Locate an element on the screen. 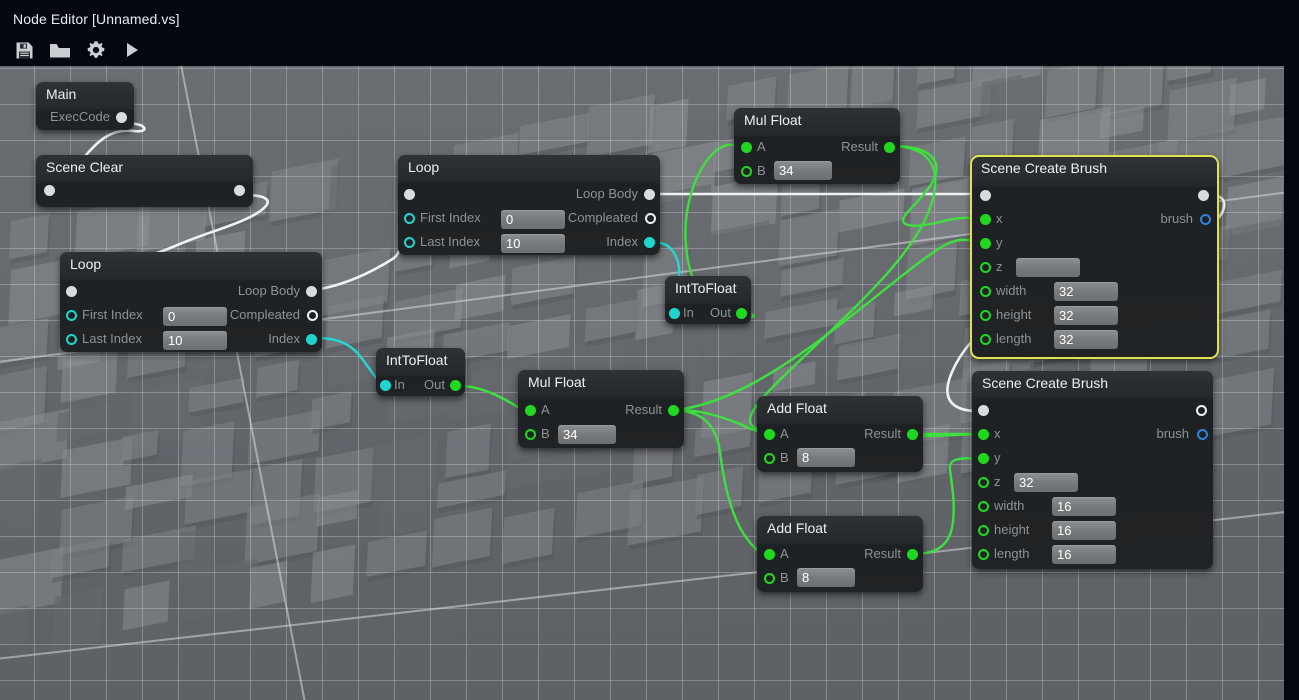 The image size is (1299, 700). field-width: 32 is located at coordinates (1086, 291).